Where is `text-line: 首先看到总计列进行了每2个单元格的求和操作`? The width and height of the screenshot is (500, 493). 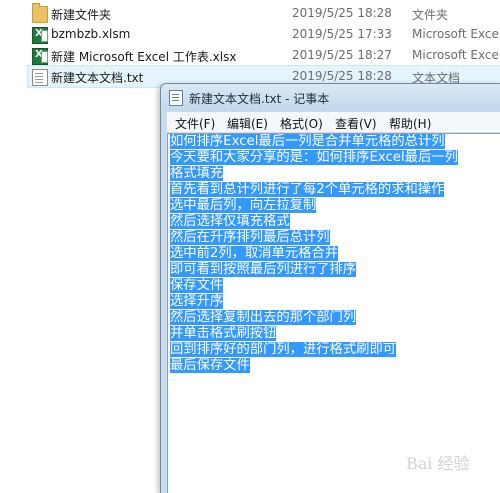
text-line: 首先看到总计列进行了每2个单元格的求和操作 is located at coordinates (307, 189).